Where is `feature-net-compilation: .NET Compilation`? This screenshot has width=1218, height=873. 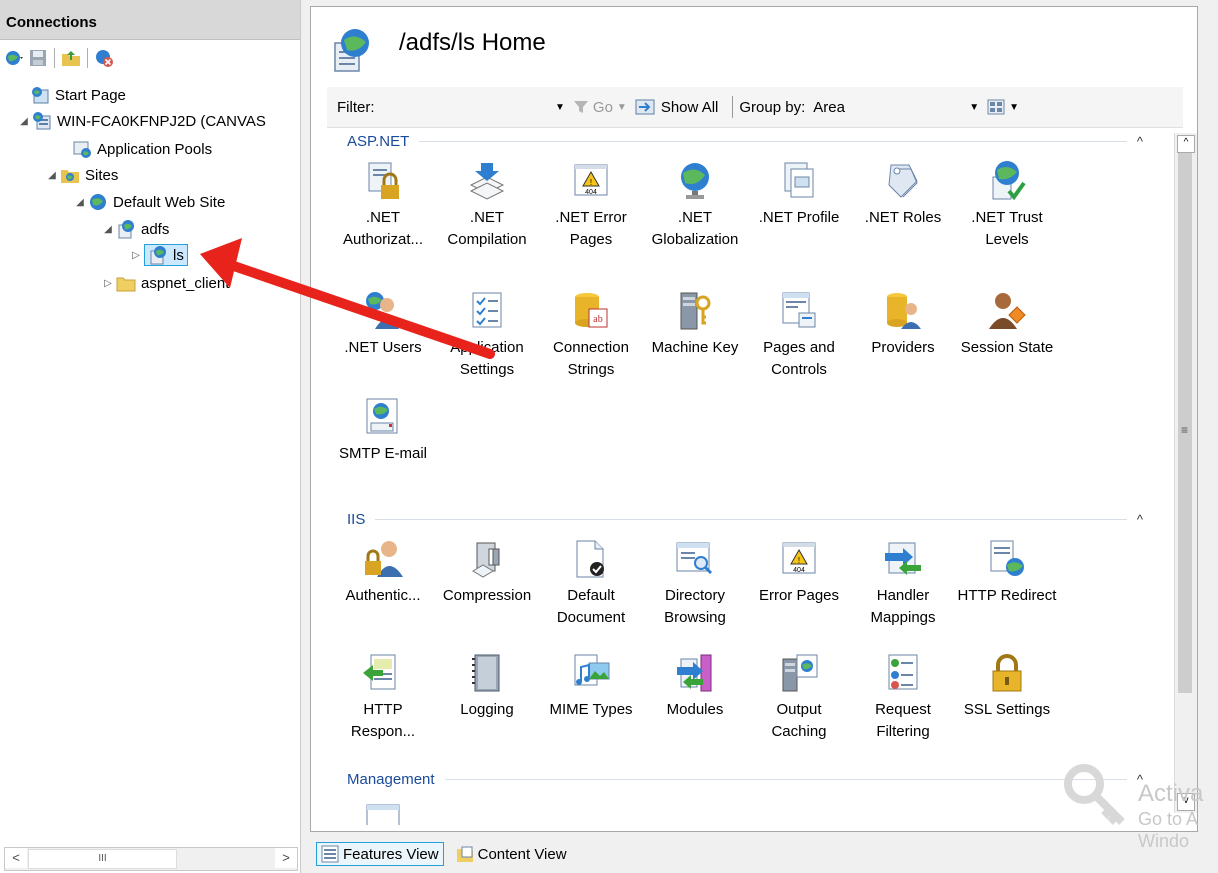
feature-net-compilation: .NET Compilation is located at coordinates (487, 205).